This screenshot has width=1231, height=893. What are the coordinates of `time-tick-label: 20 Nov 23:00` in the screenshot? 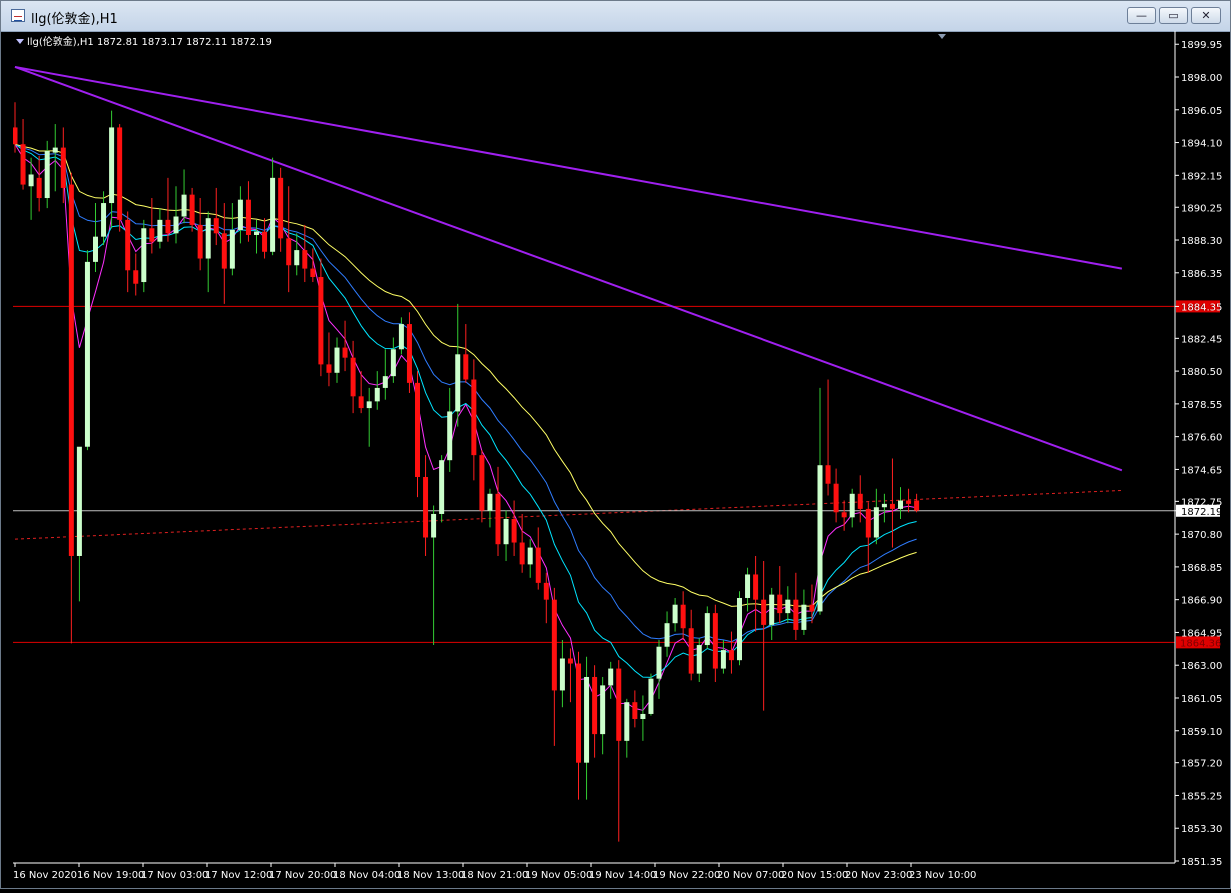 It's located at (878, 875).